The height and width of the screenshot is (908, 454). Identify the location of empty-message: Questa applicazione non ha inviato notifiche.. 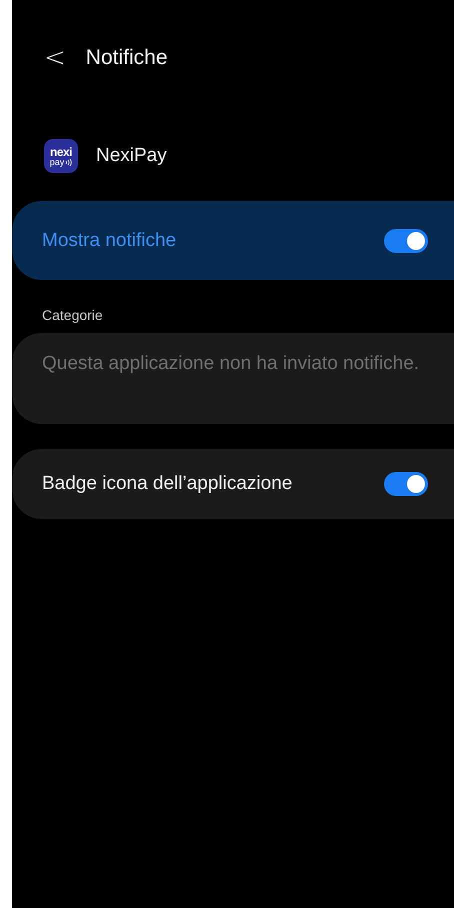
(231, 363).